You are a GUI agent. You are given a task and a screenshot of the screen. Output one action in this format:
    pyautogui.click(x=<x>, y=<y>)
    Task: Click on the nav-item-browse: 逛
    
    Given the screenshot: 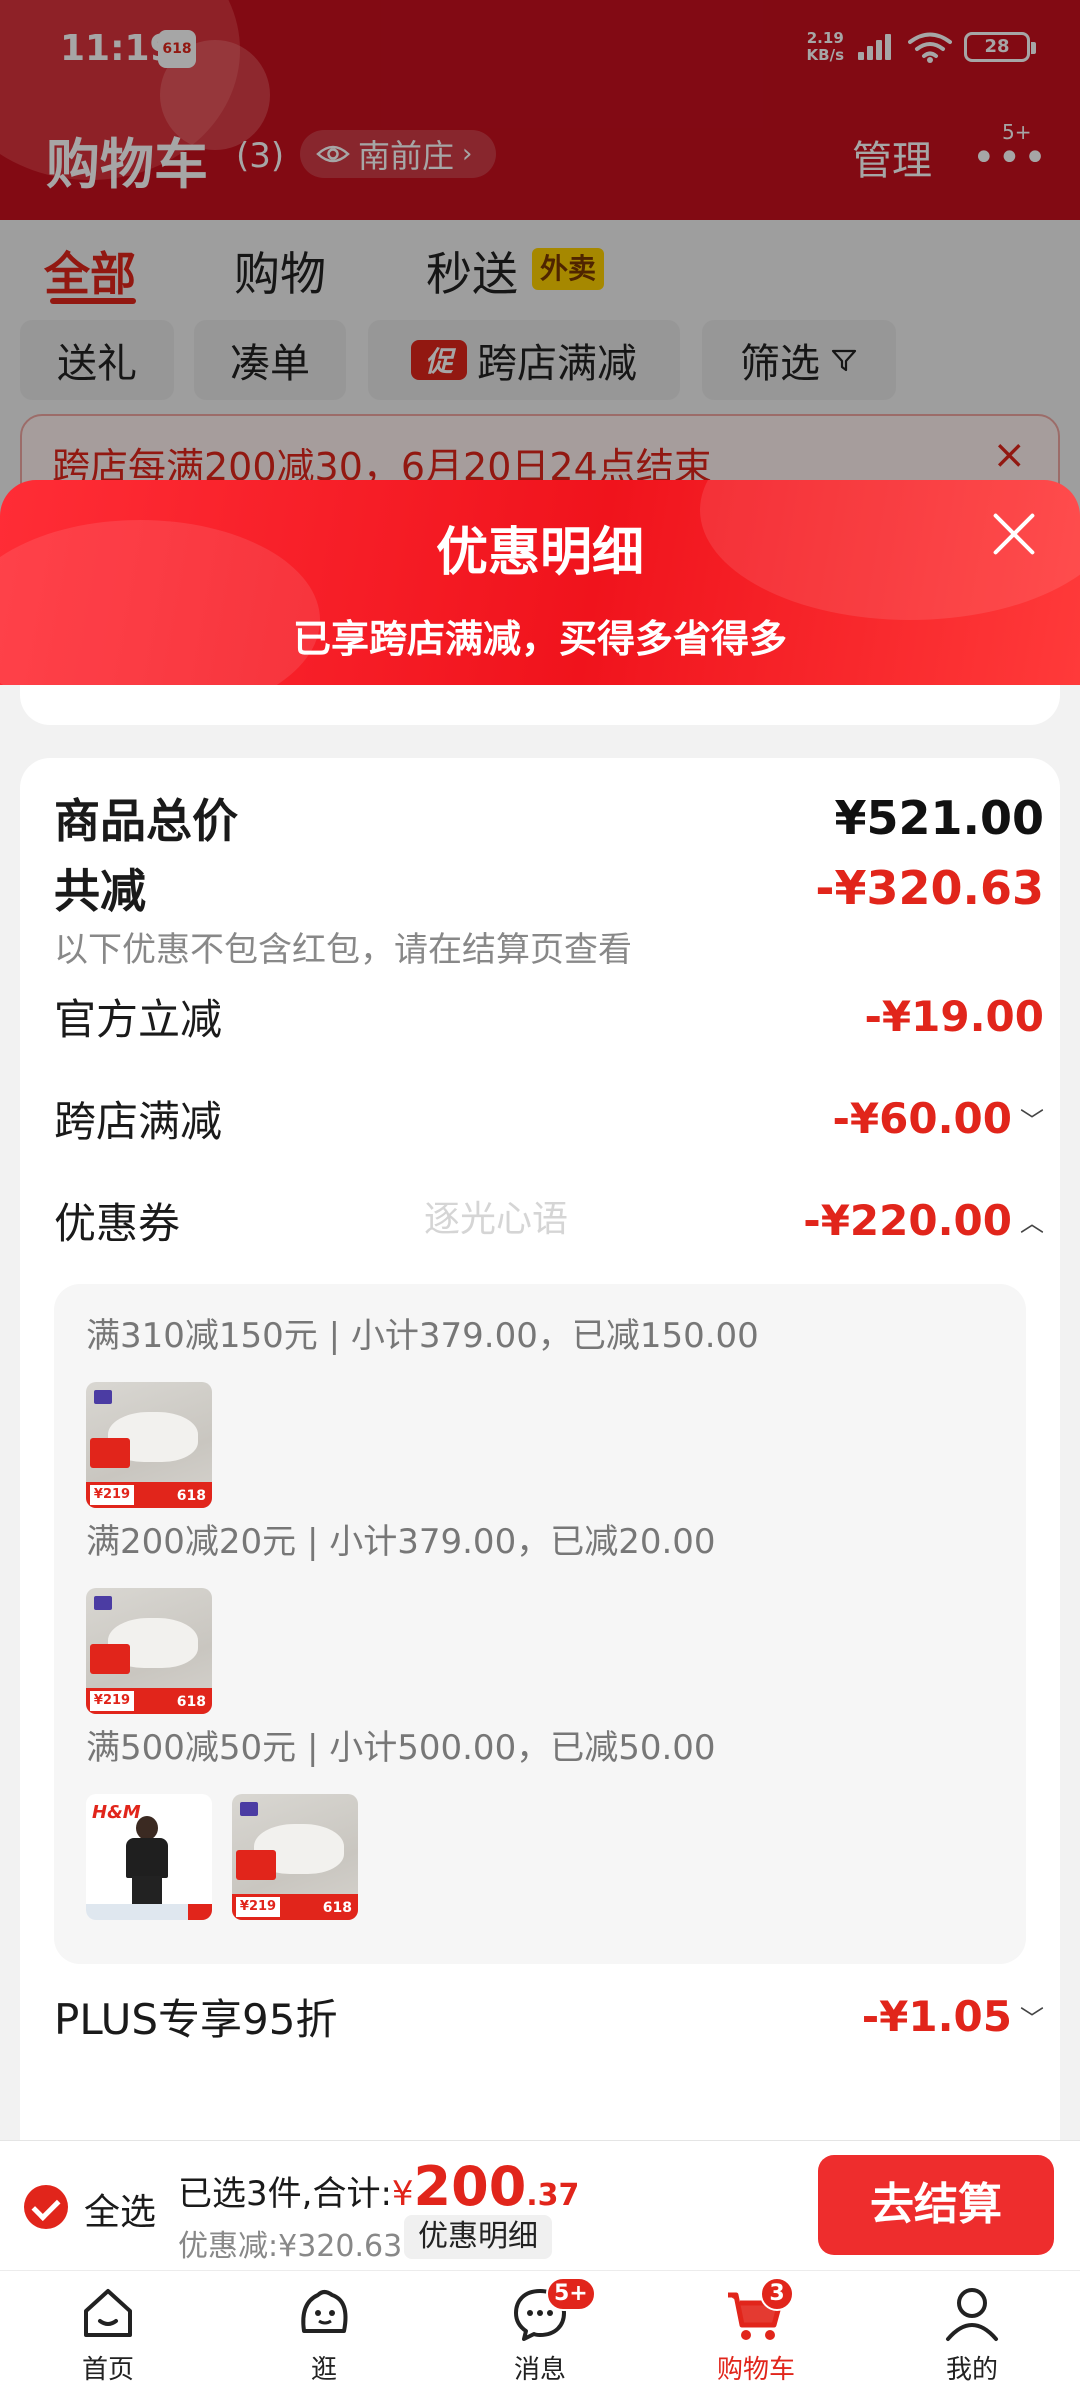 What is the action you would take?
    pyautogui.click(x=324, y=2333)
    